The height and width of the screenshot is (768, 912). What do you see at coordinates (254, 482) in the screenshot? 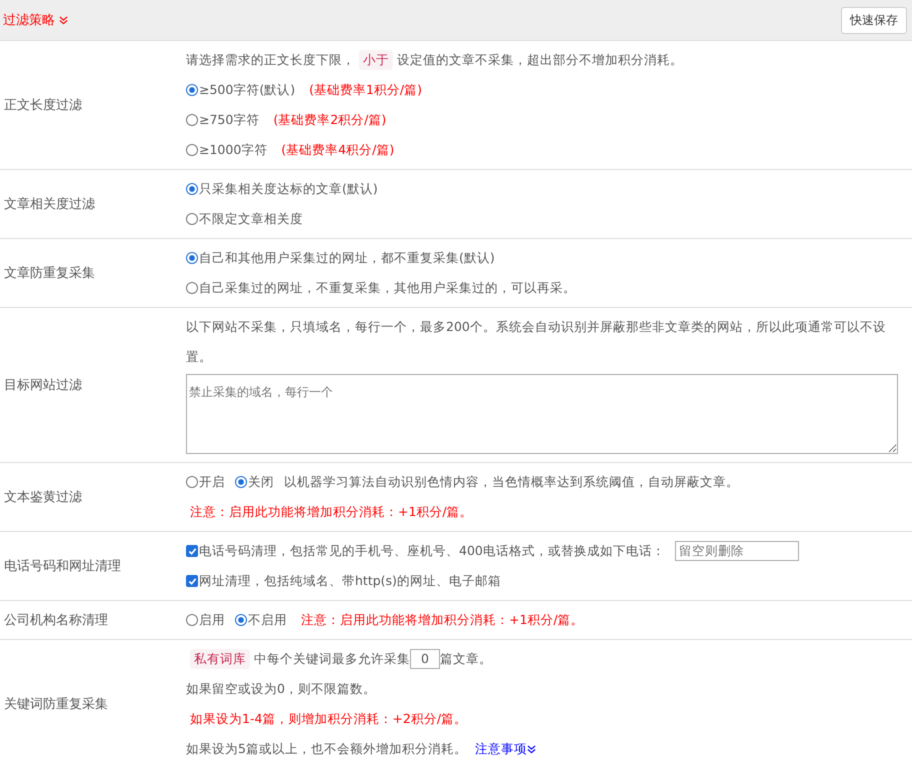
I see `radio-option: 关闭` at bounding box center [254, 482].